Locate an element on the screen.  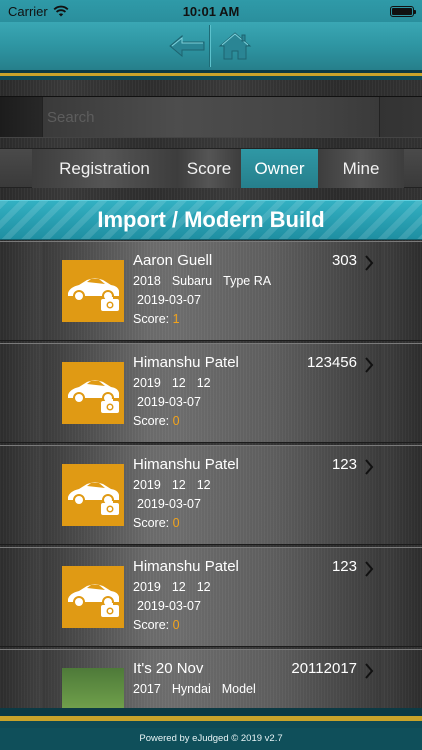
filter-tabs: Registration Score Owner Mine is located at coordinates (211, 168).